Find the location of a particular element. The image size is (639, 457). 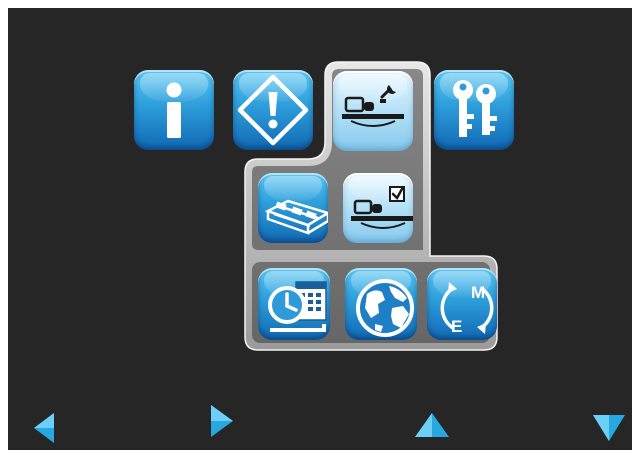

units-button: M E is located at coordinates (462, 304).